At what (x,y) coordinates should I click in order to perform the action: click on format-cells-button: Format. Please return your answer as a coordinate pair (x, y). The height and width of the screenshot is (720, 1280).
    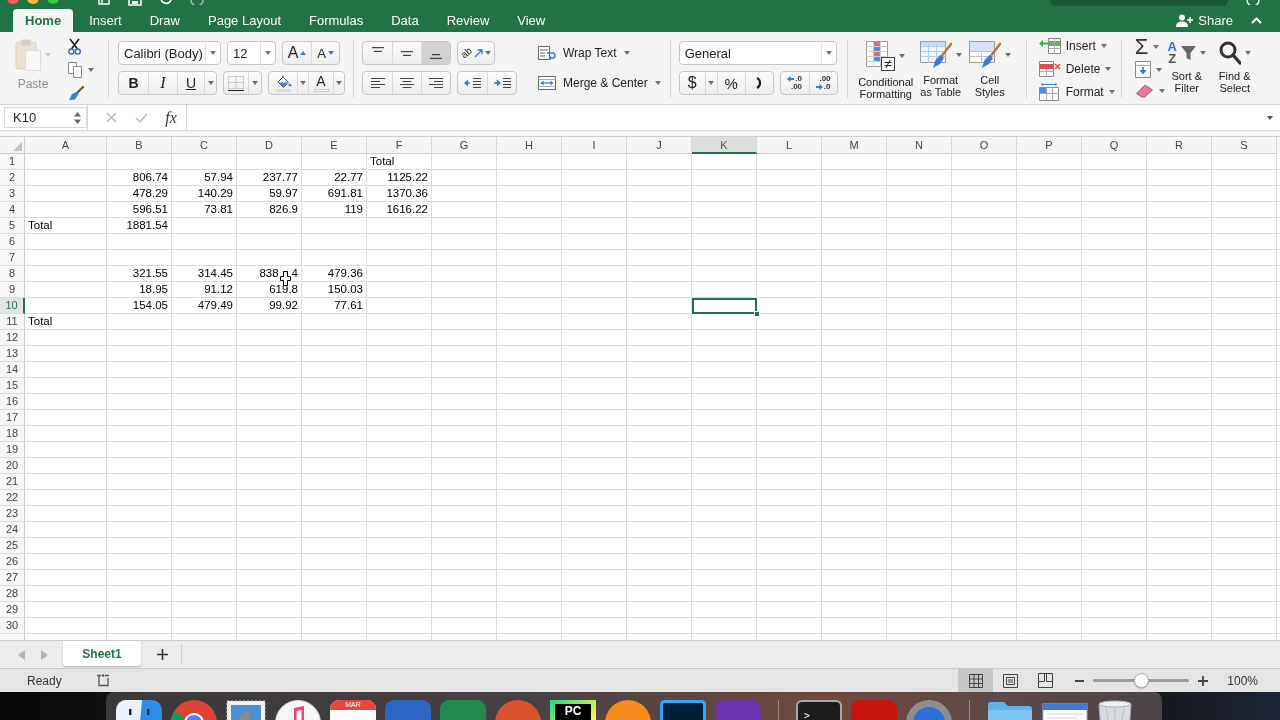
    Looking at the image, I should click on (1076, 91).